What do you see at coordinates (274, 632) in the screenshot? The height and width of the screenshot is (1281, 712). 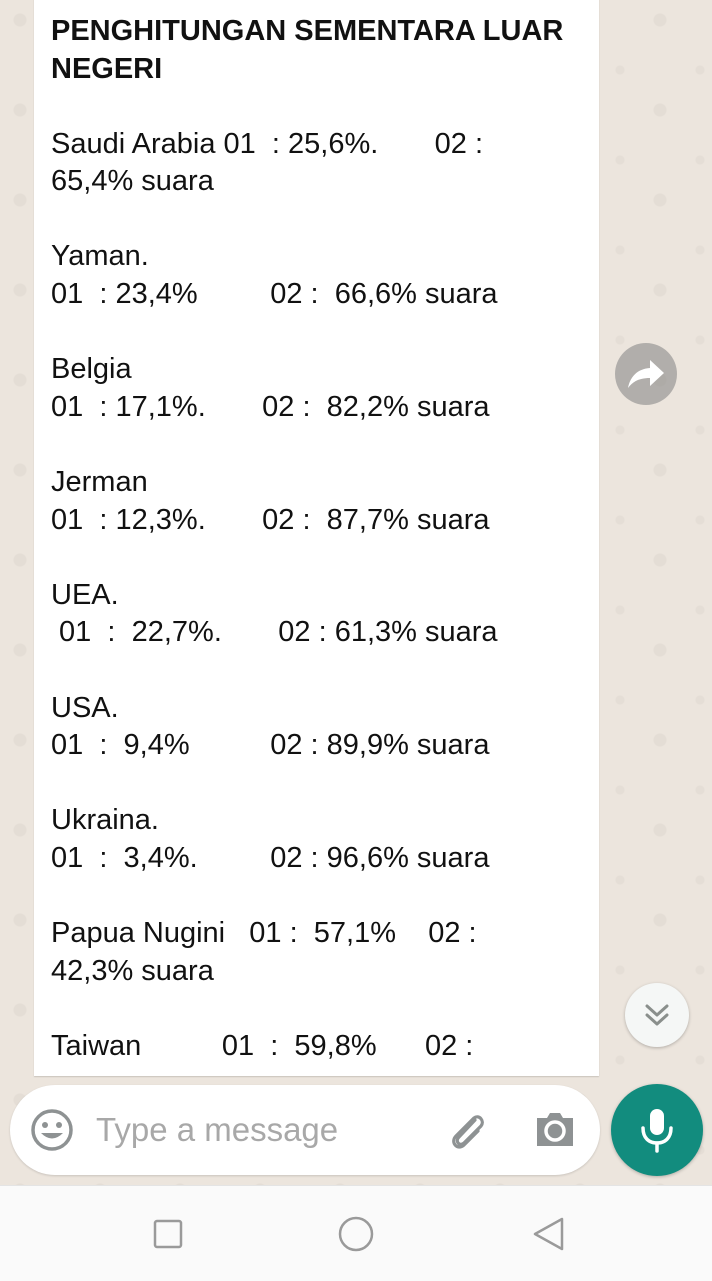 I see `message-line: 01 : 22,7%. 02 : 61,3% suara` at bounding box center [274, 632].